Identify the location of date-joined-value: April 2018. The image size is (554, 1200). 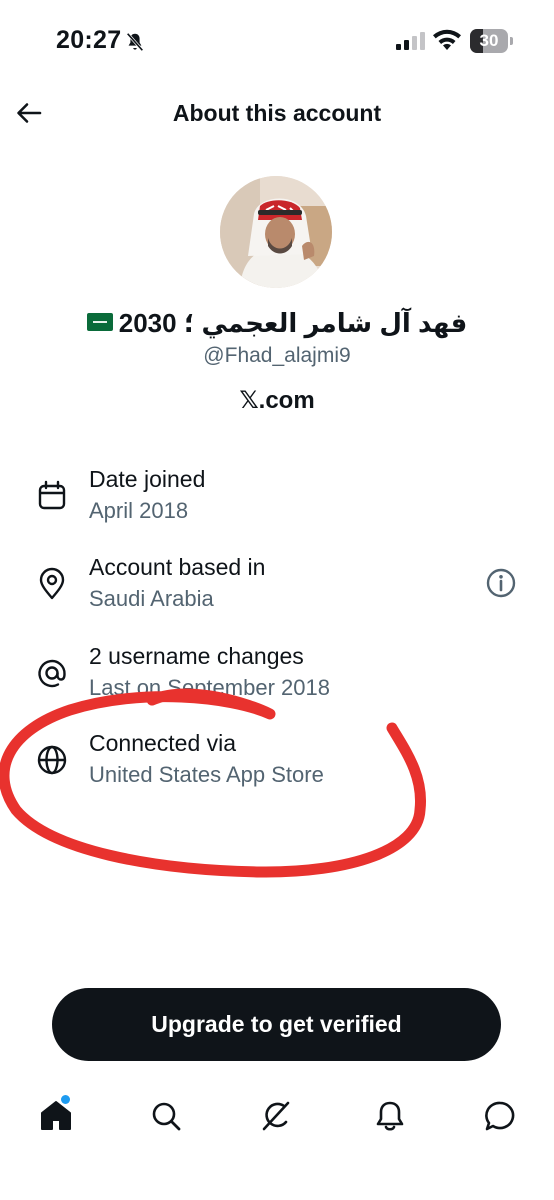
(139, 510).